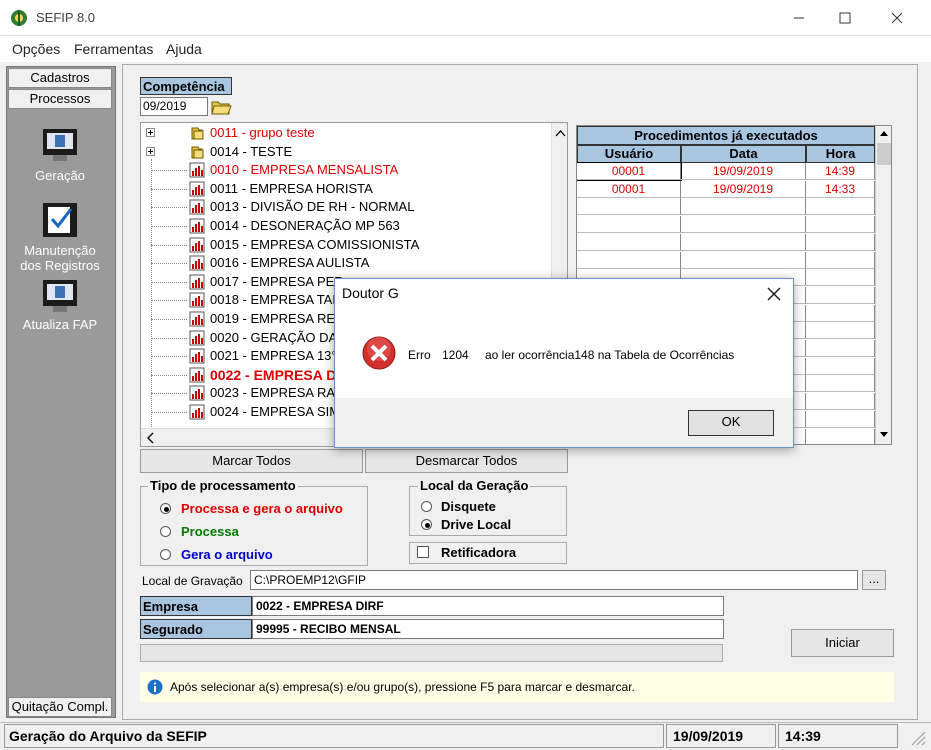 The height and width of the screenshot is (750, 931). I want to click on grid-cell: 00001, so click(629, 189).